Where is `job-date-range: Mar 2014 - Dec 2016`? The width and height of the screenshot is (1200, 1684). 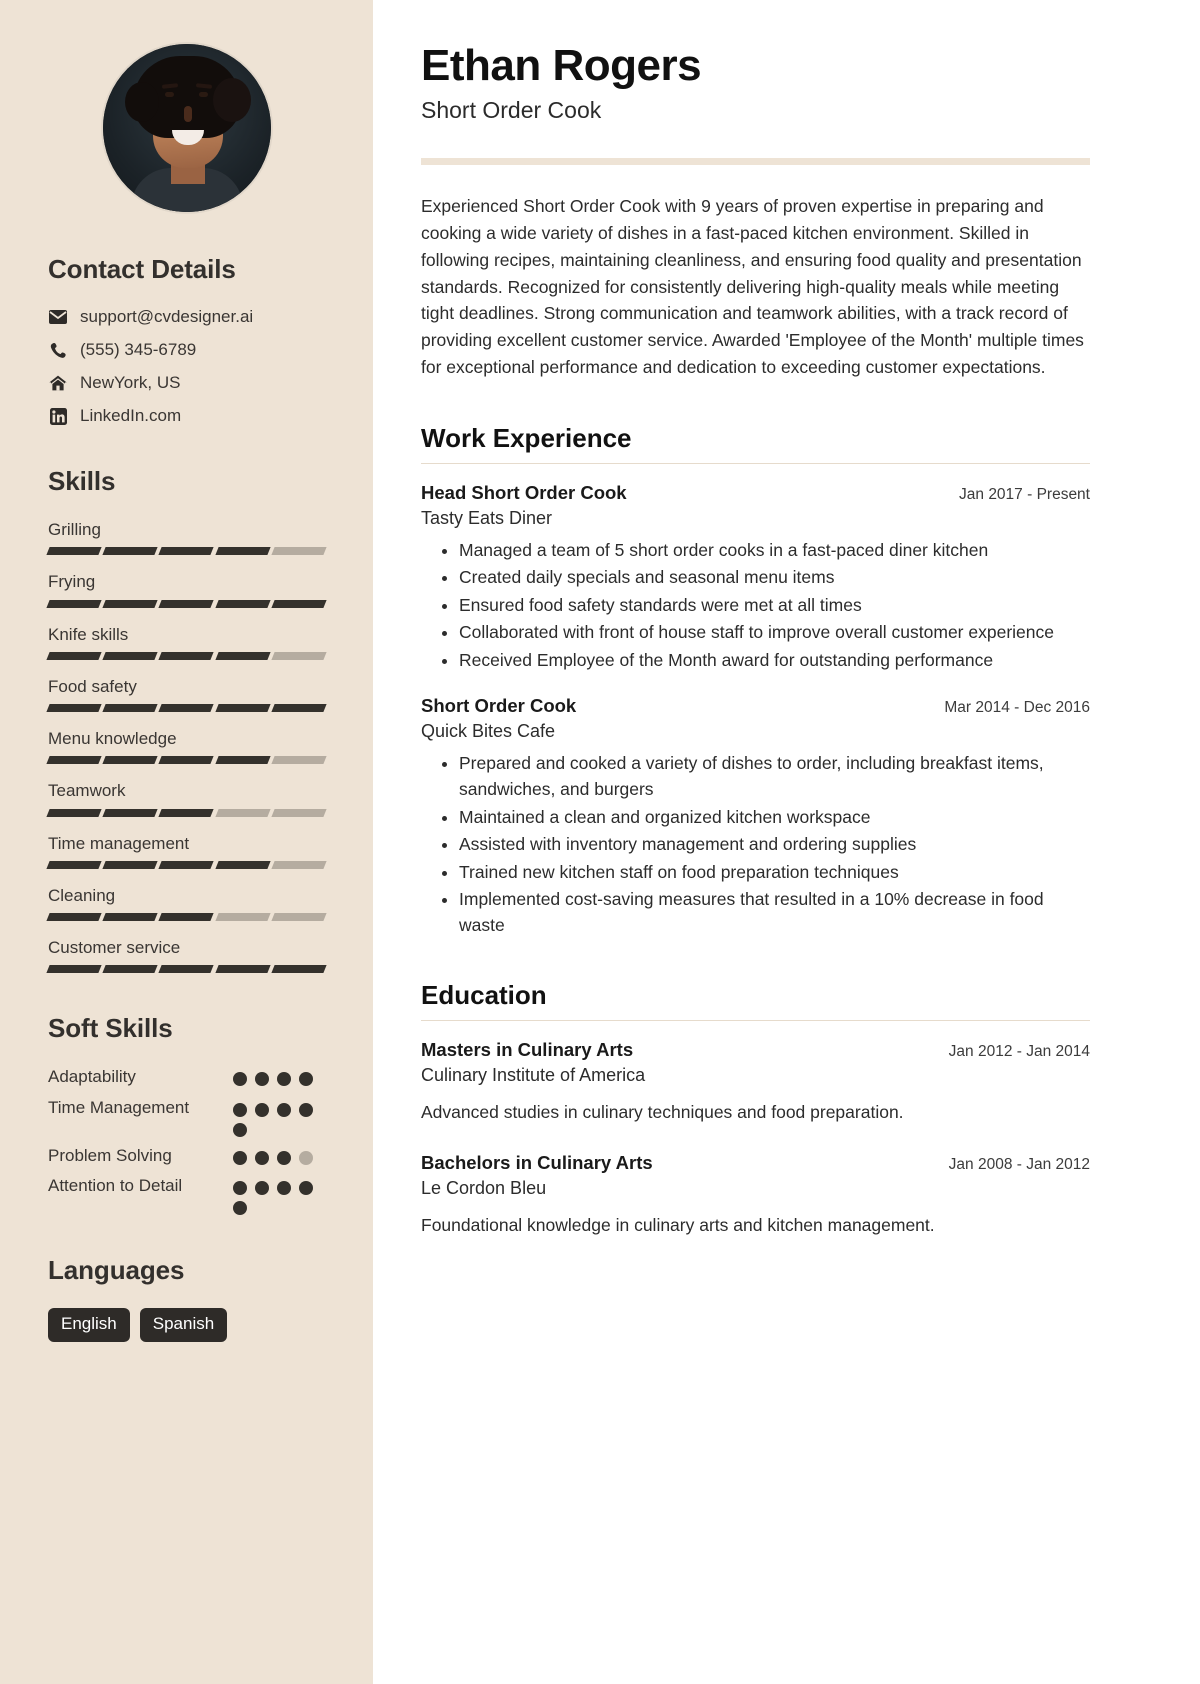 job-date-range: Mar 2014 - Dec 2016 is located at coordinates (1017, 708).